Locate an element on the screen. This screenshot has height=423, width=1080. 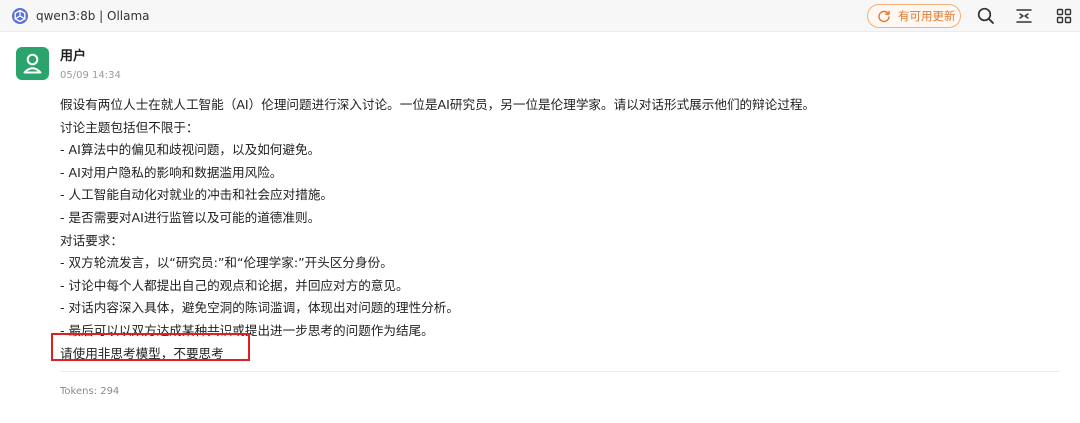
message-line: - AI算法中的偏见和歧视问题，以及如何避免。 is located at coordinates (190, 150).